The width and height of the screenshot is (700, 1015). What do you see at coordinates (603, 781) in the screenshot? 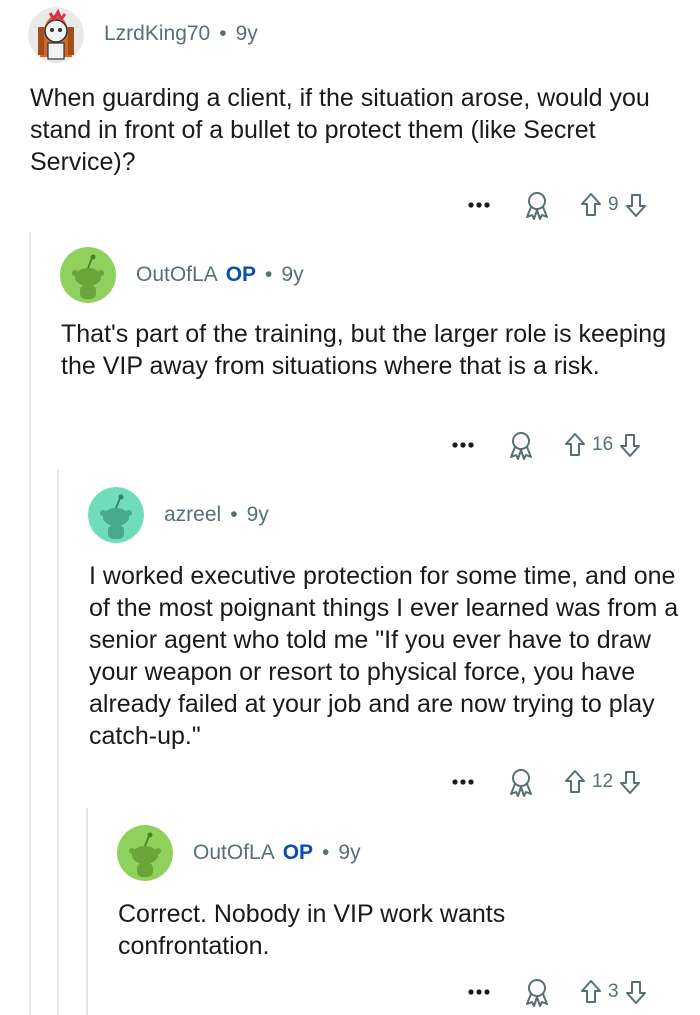
I see `vote-count: 12` at bounding box center [603, 781].